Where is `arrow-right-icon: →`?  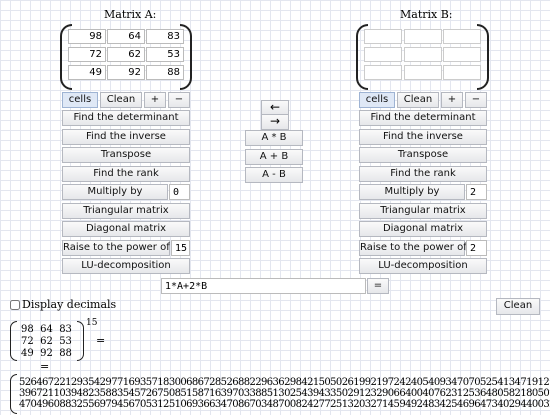
arrow-right-icon: → is located at coordinates (275, 121).